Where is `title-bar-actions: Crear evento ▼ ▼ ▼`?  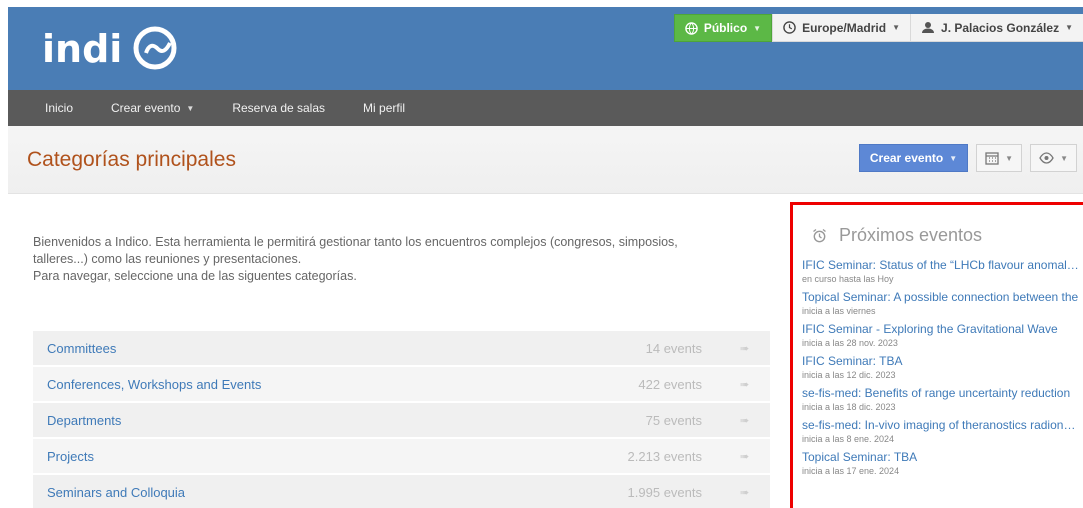
title-bar-actions: Crear evento ▼ ▼ ▼ is located at coordinates (967, 158).